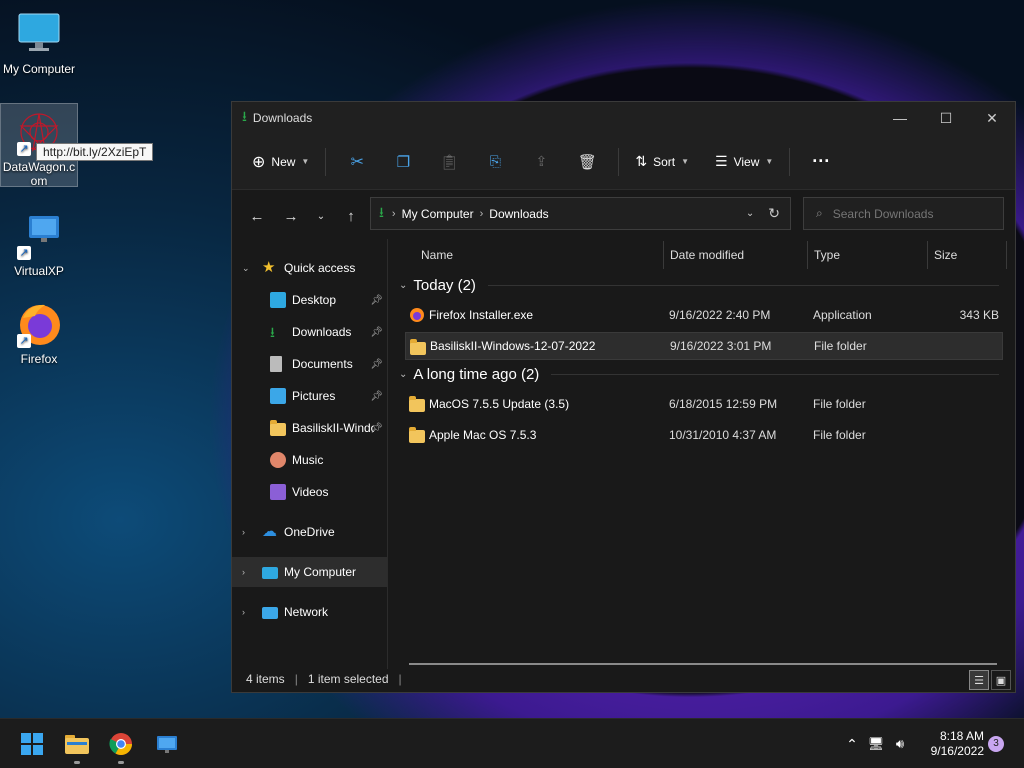  What do you see at coordinates (587, 162) in the screenshot?
I see `delete-button: 🗑︎` at bounding box center [587, 162].